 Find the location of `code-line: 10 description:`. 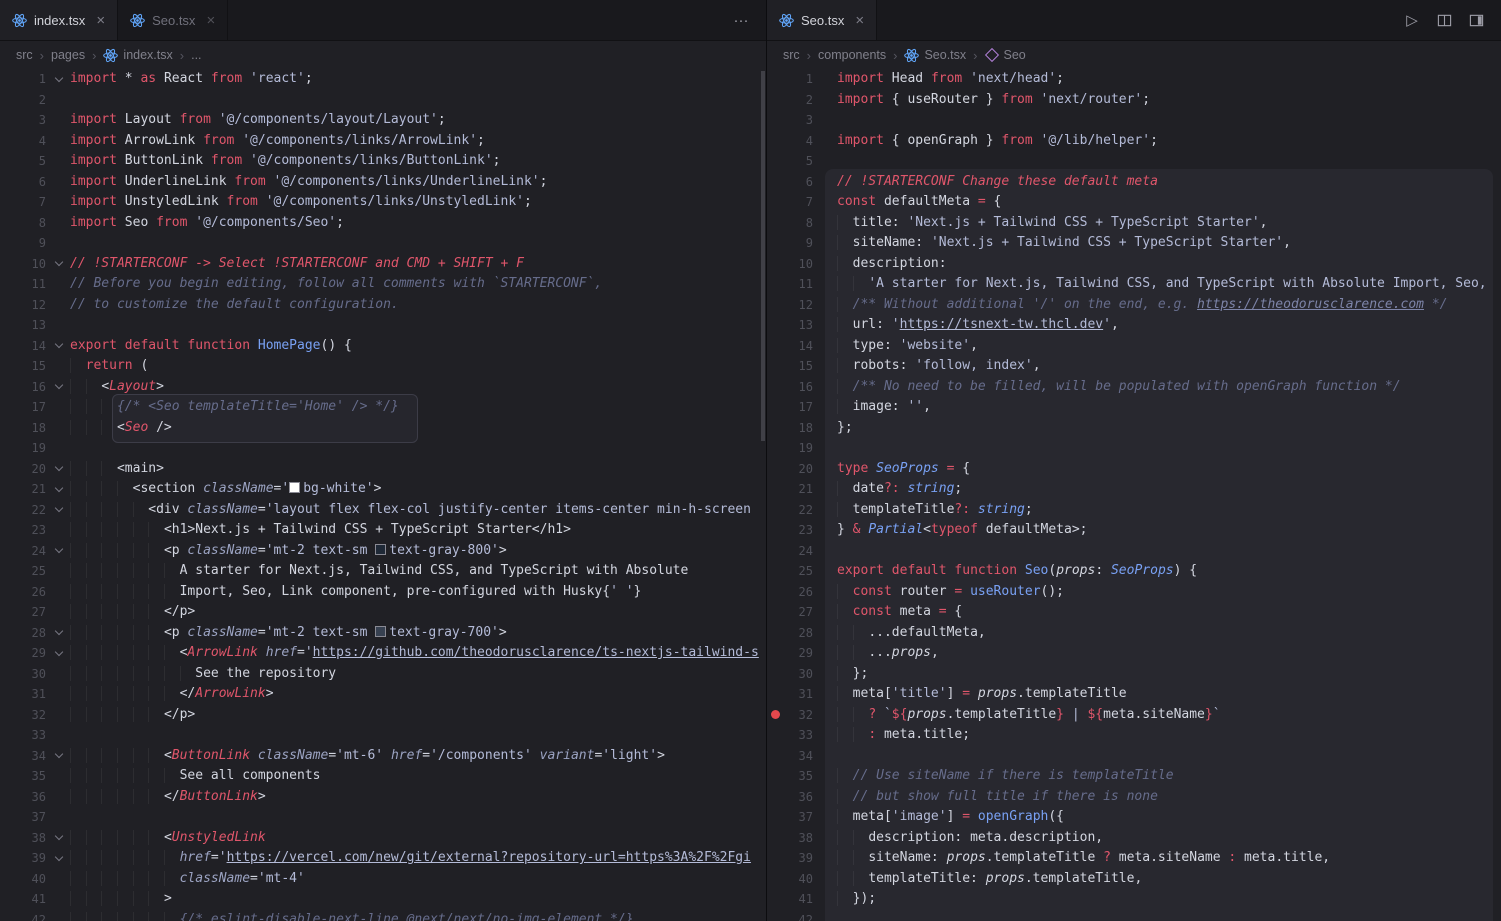

code-line: 10 description: is located at coordinates (1134, 264).